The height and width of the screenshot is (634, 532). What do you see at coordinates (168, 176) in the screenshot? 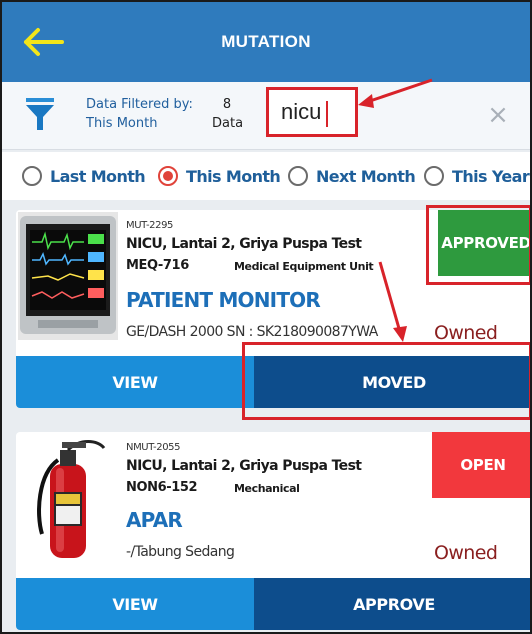
I see `radio-selected-icon` at bounding box center [168, 176].